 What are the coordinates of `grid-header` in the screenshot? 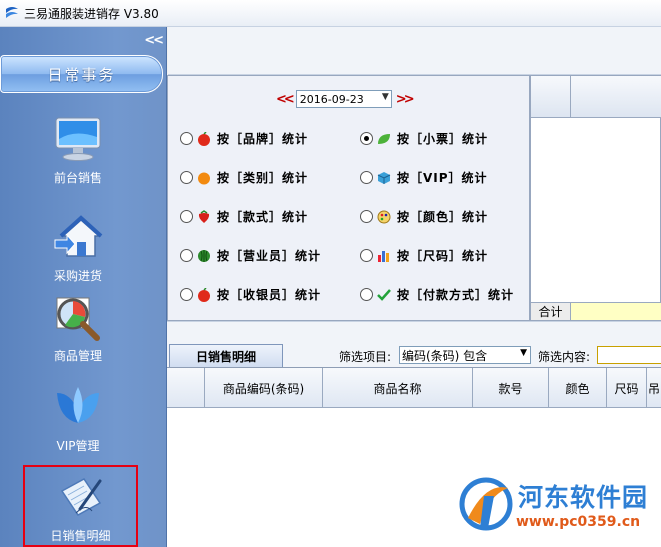 It's located at (596, 97).